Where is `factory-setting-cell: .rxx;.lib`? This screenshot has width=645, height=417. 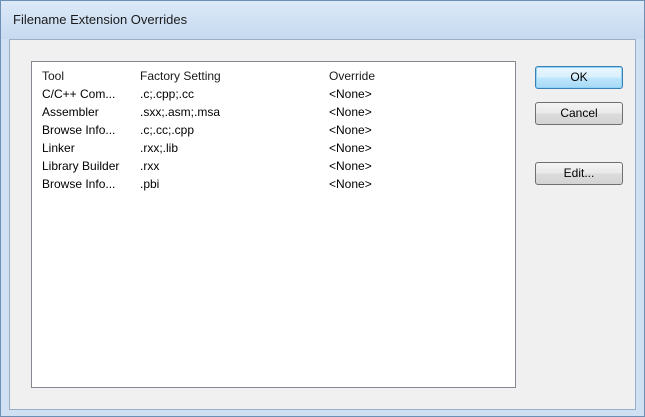 factory-setting-cell: .rxx;.lib is located at coordinates (159, 148).